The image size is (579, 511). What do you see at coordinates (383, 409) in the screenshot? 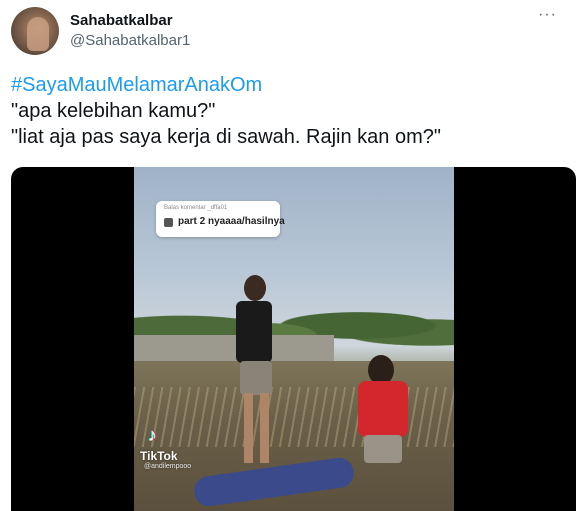
I see `person-red-shirt-top` at bounding box center [383, 409].